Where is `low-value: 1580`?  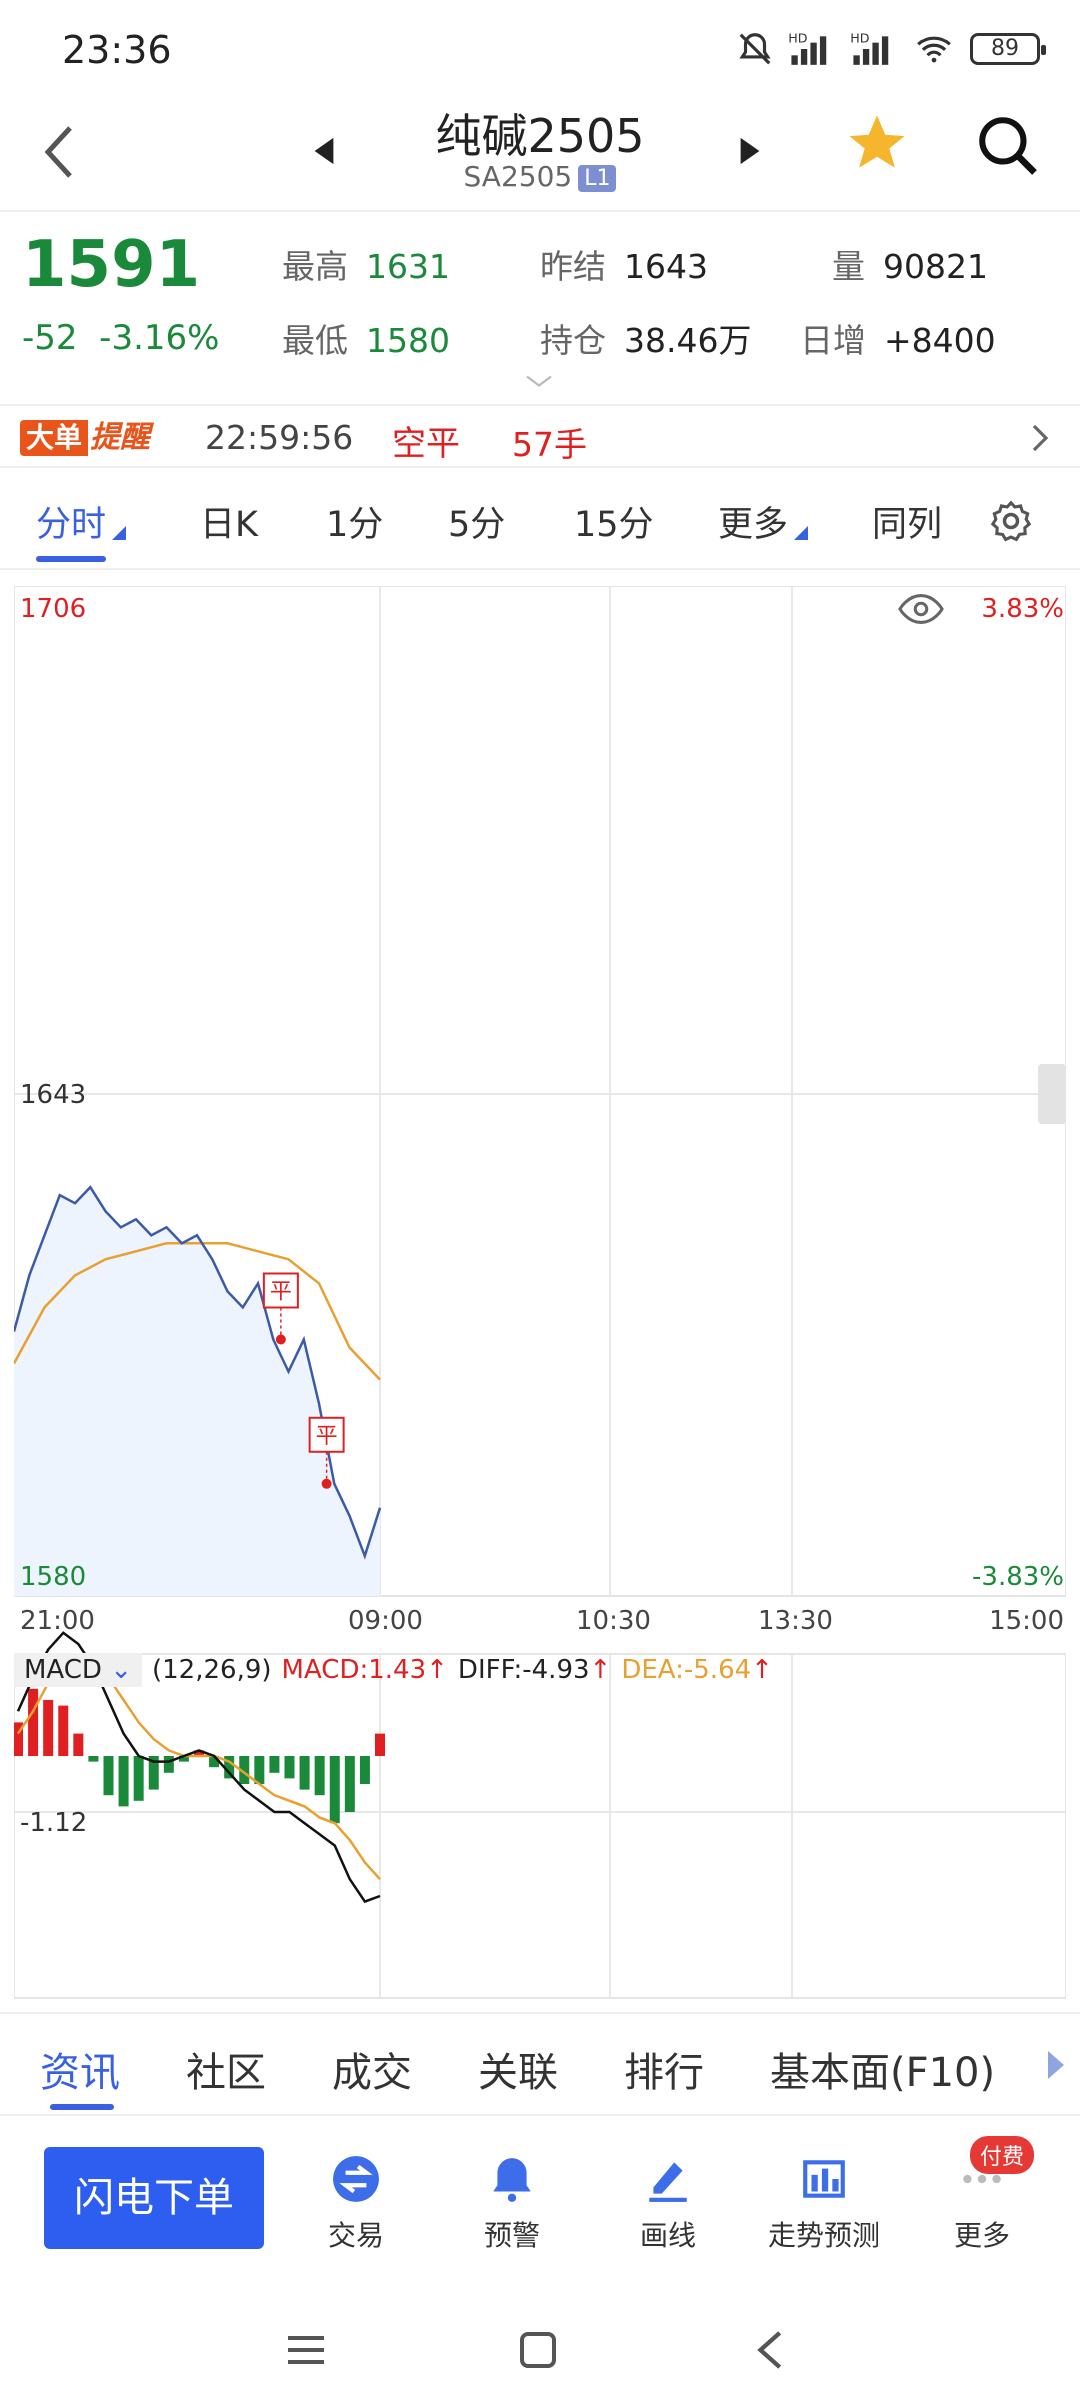
low-value: 1580 is located at coordinates (408, 340).